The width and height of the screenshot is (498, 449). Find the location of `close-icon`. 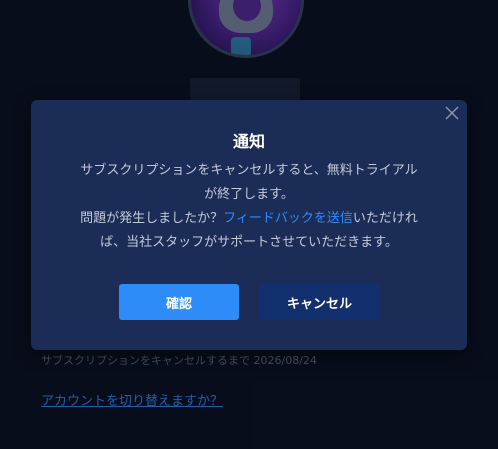

close-icon is located at coordinates (452, 113).